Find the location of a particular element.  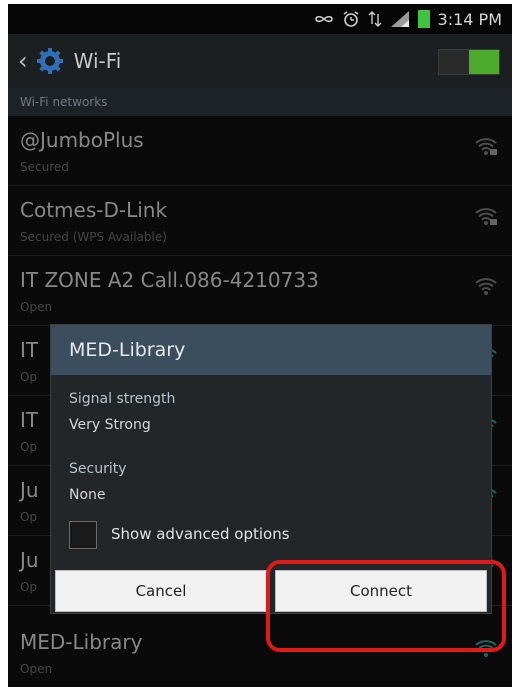

signal-icon is located at coordinates (400, 19).